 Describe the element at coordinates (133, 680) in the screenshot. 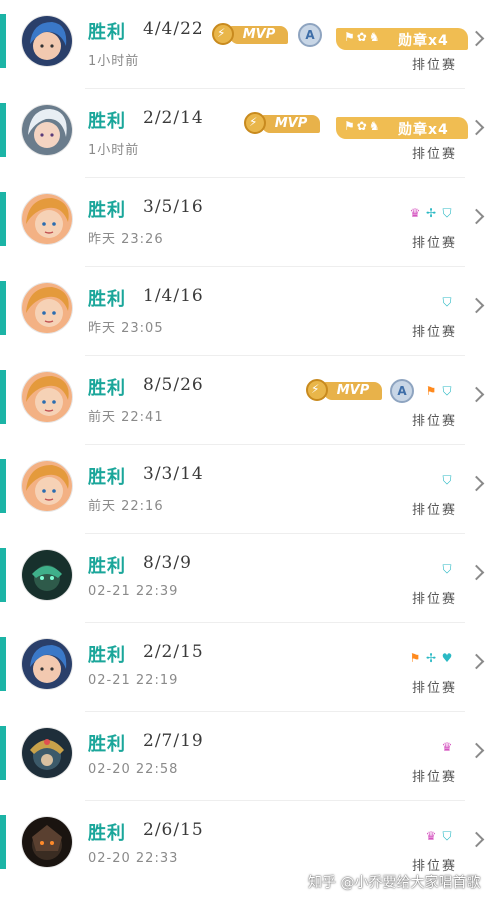

I see `match-time: 02-21 22:19` at that location.